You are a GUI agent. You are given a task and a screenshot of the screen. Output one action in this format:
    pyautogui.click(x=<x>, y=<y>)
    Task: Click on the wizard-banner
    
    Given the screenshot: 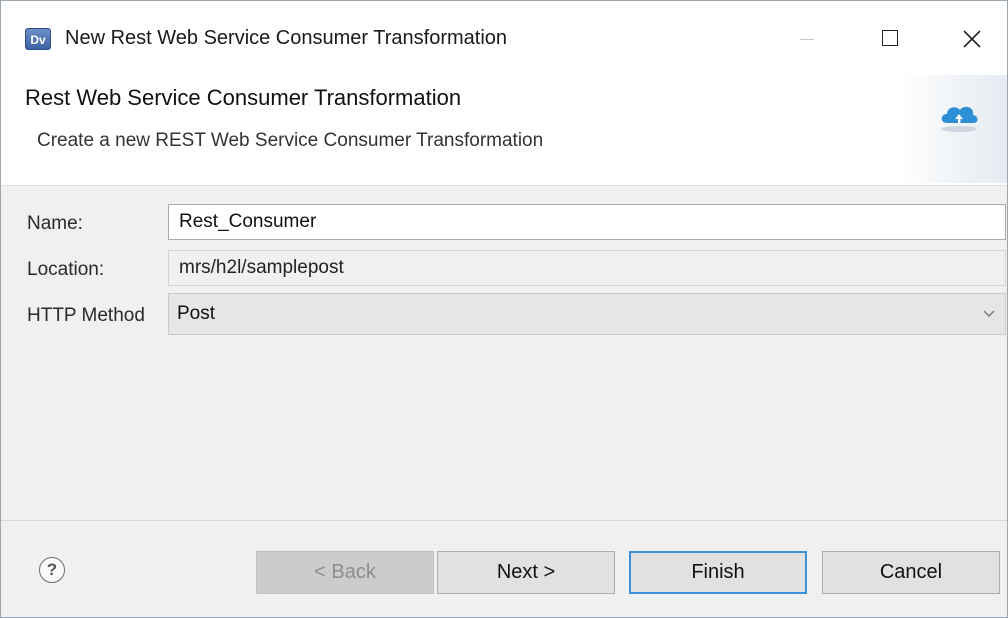 What is the action you would take?
    pyautogui.click(x=952, y=129)
    